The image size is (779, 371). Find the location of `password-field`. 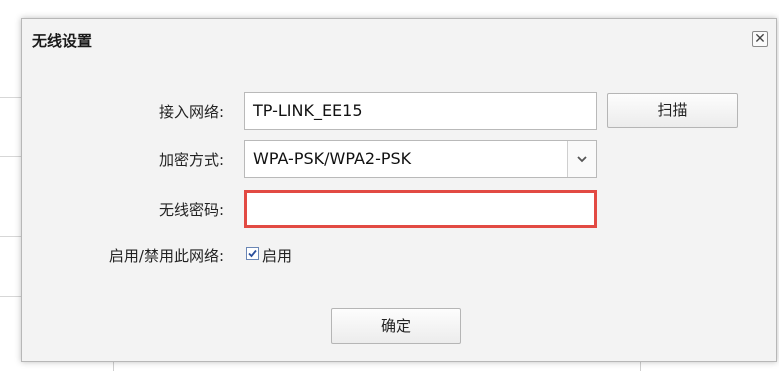

password-field is located at coordinates (420, 209).